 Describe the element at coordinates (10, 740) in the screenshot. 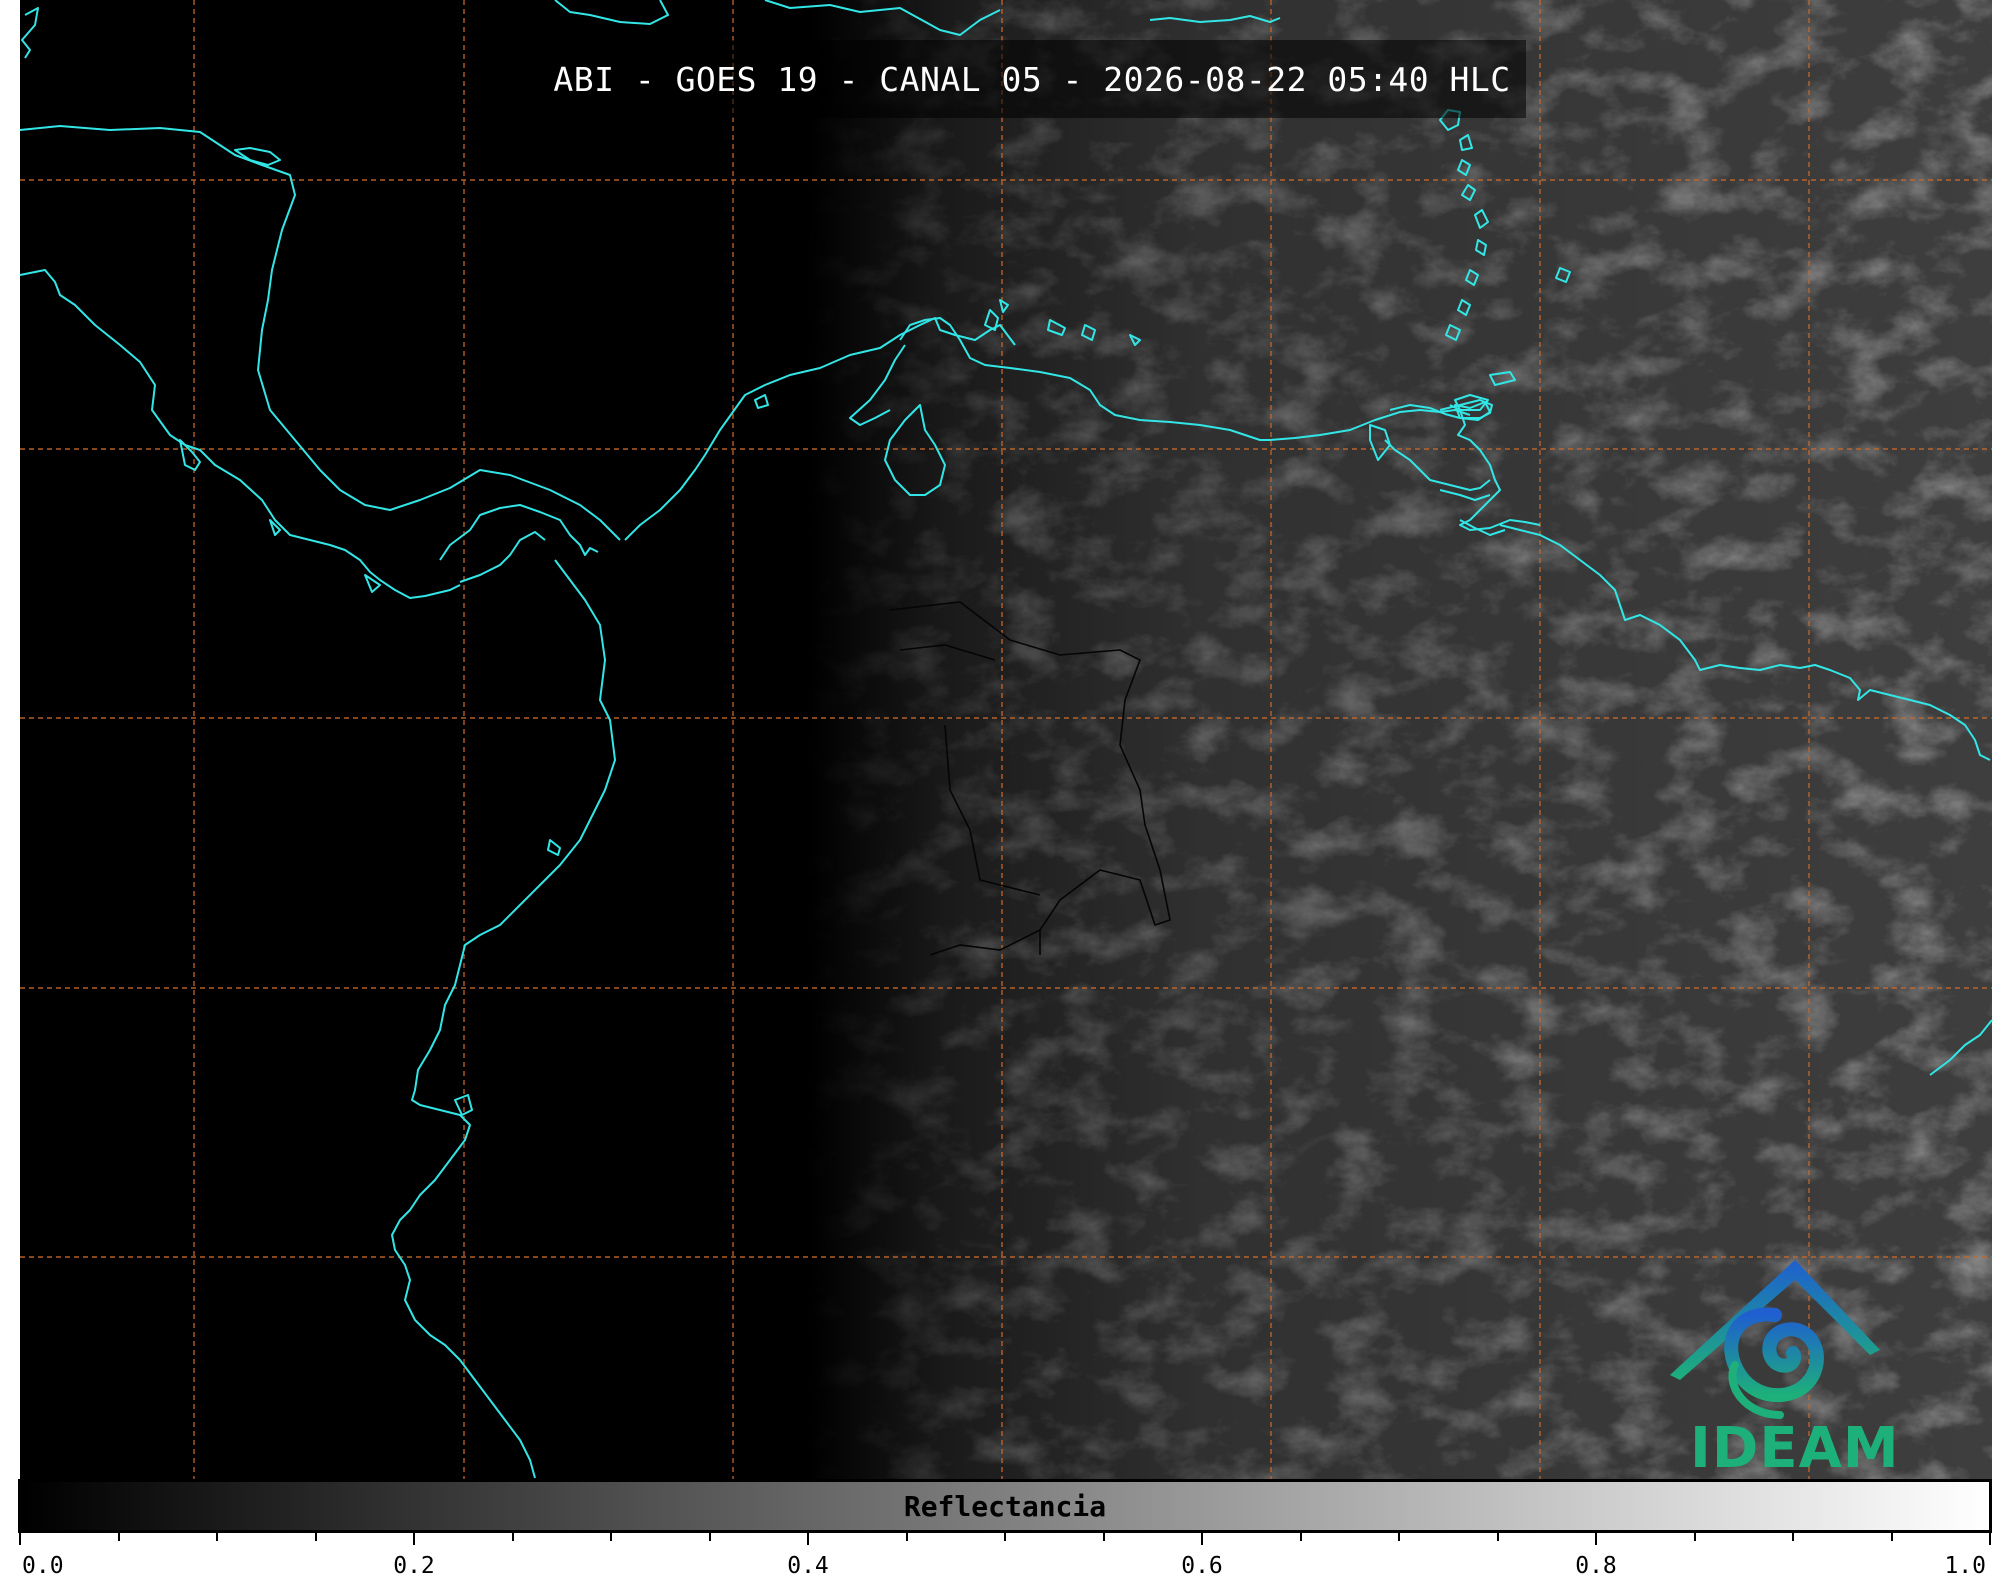

I see `left-frame-strip` at that location.